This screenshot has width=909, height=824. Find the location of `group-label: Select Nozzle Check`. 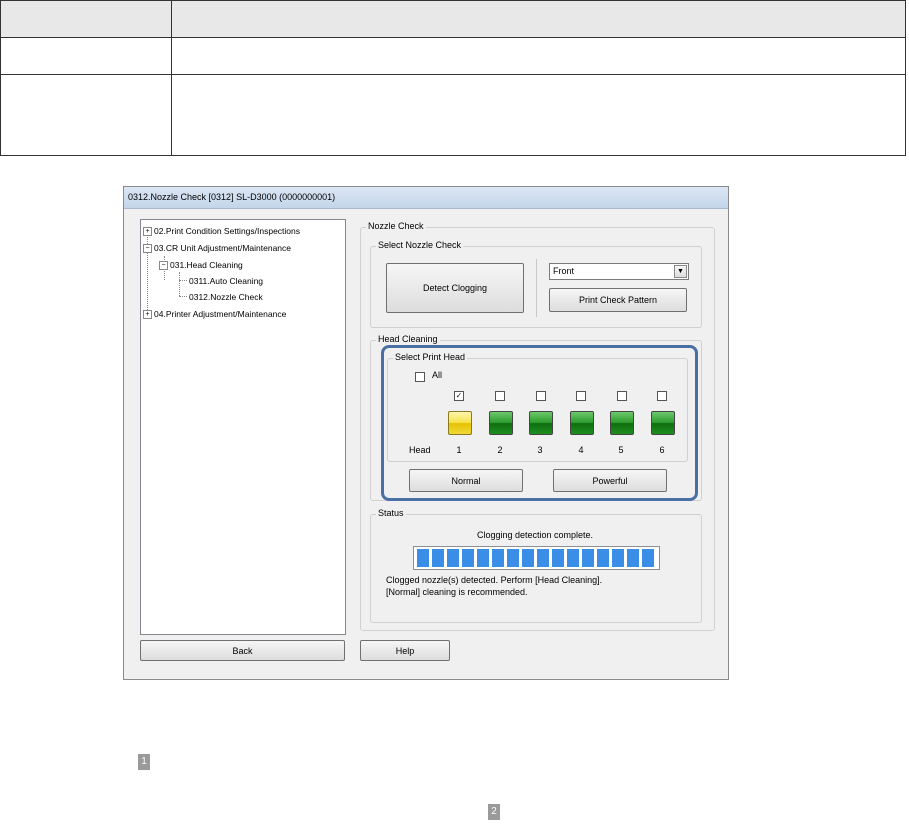

group-label: Select Nozzle Check is located at coordinates (420, 245).